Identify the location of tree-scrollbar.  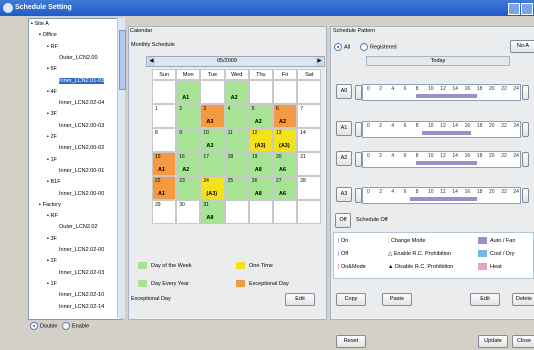
(121, 168).